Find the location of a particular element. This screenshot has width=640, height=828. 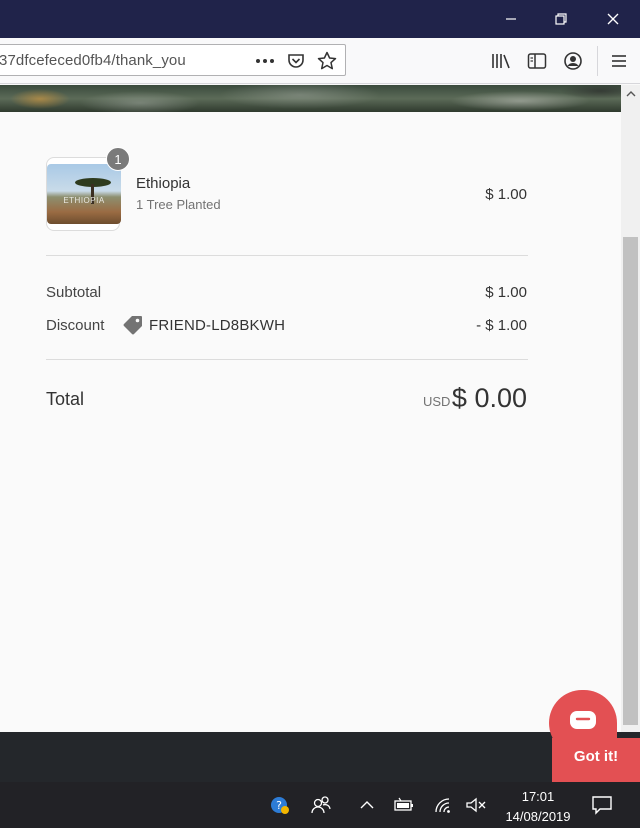

page-actions-icon is located at coordinates (265, 61).